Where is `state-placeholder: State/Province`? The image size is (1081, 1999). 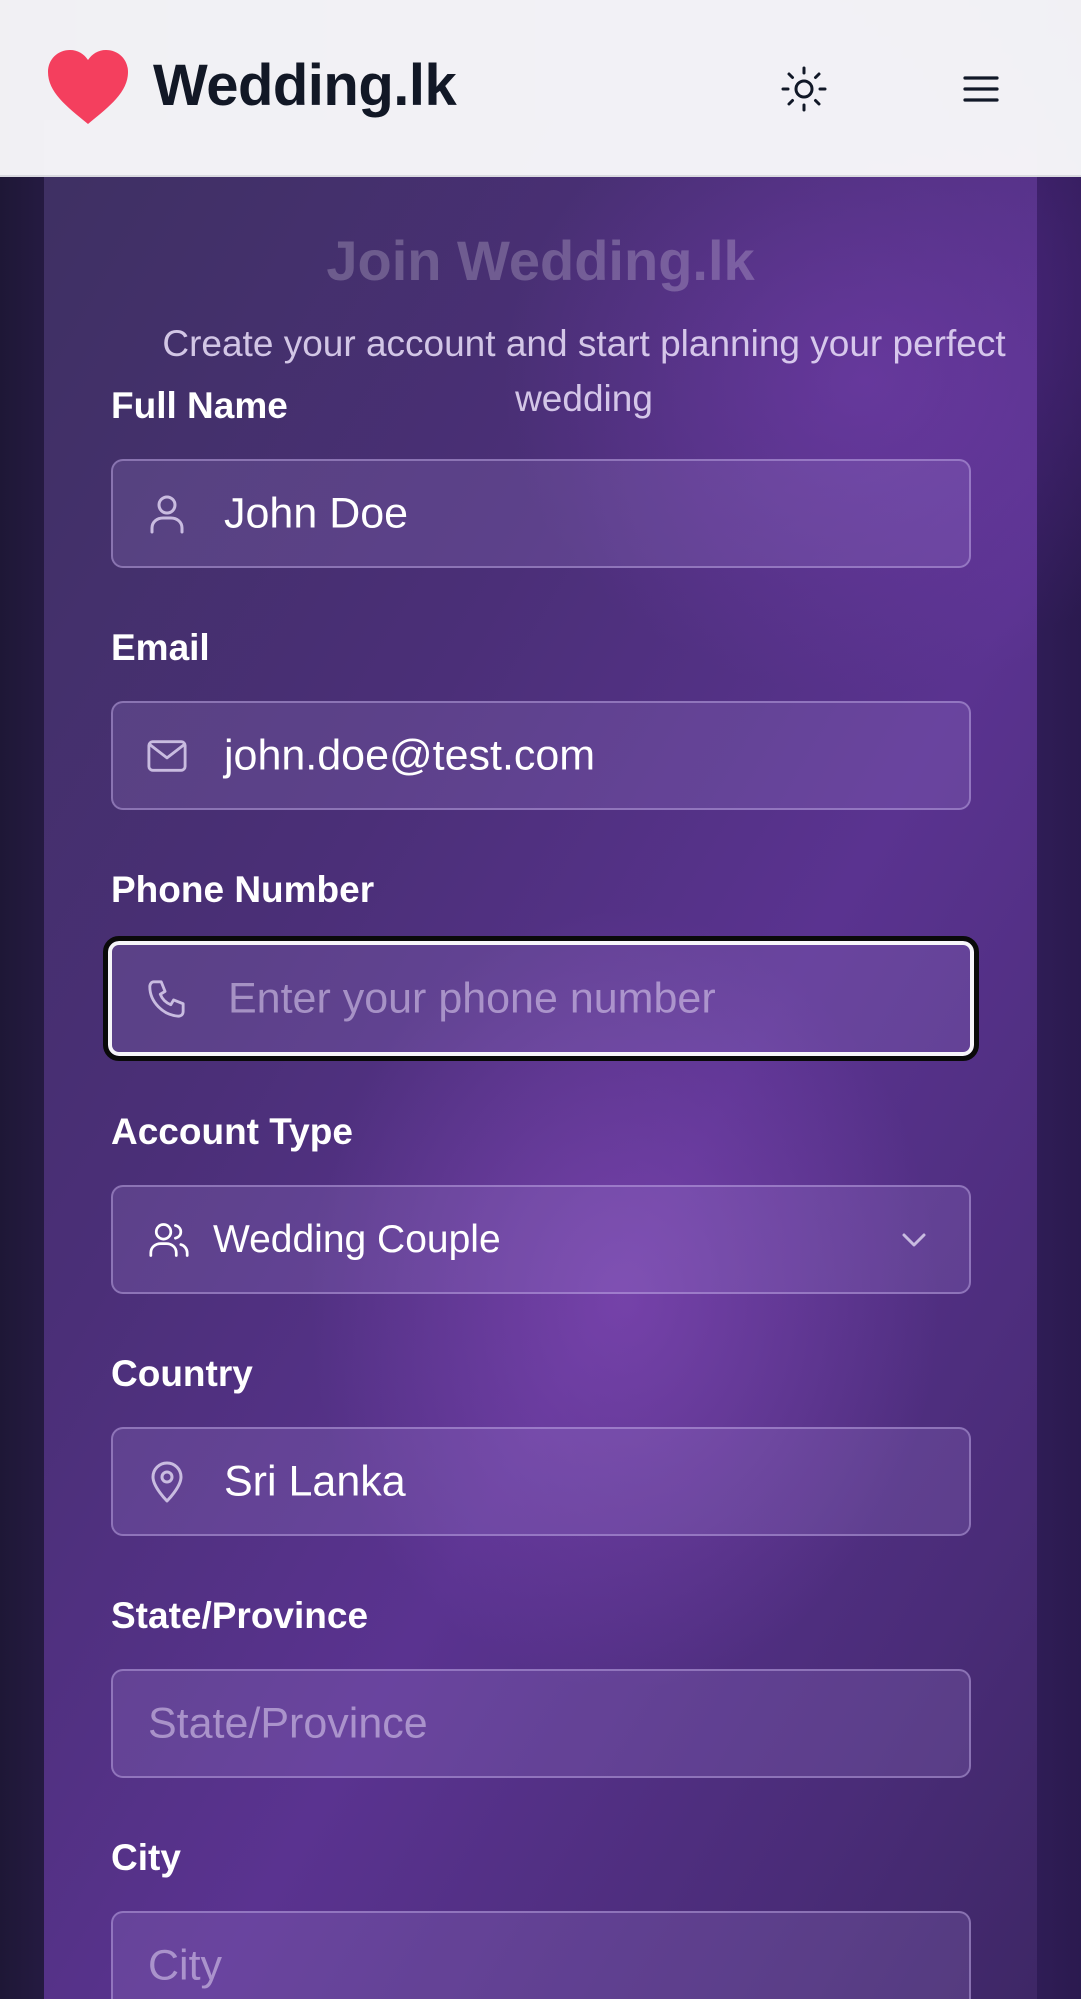 state-placeholder: State/Province is located at coordinates (288, 1723).